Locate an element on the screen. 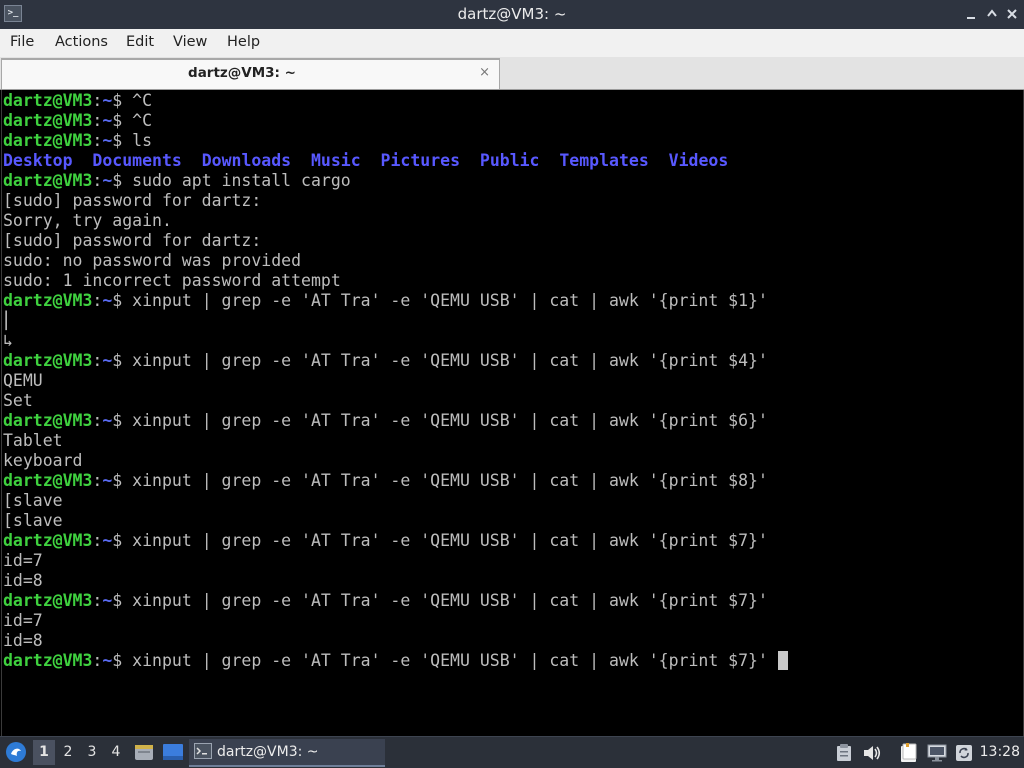 The image size is (1024, 768). terminal-output-line: sudo: no password was provided is located at coordinates (395, 261).